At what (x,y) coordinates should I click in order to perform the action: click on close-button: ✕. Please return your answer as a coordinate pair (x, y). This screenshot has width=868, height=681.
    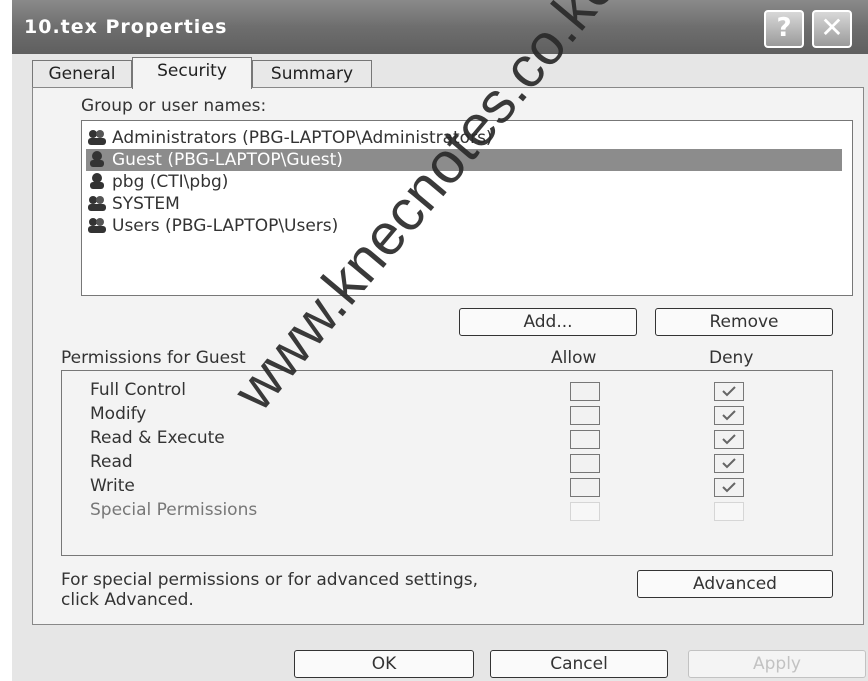
    Looking at the image, I should click on (832, 29).